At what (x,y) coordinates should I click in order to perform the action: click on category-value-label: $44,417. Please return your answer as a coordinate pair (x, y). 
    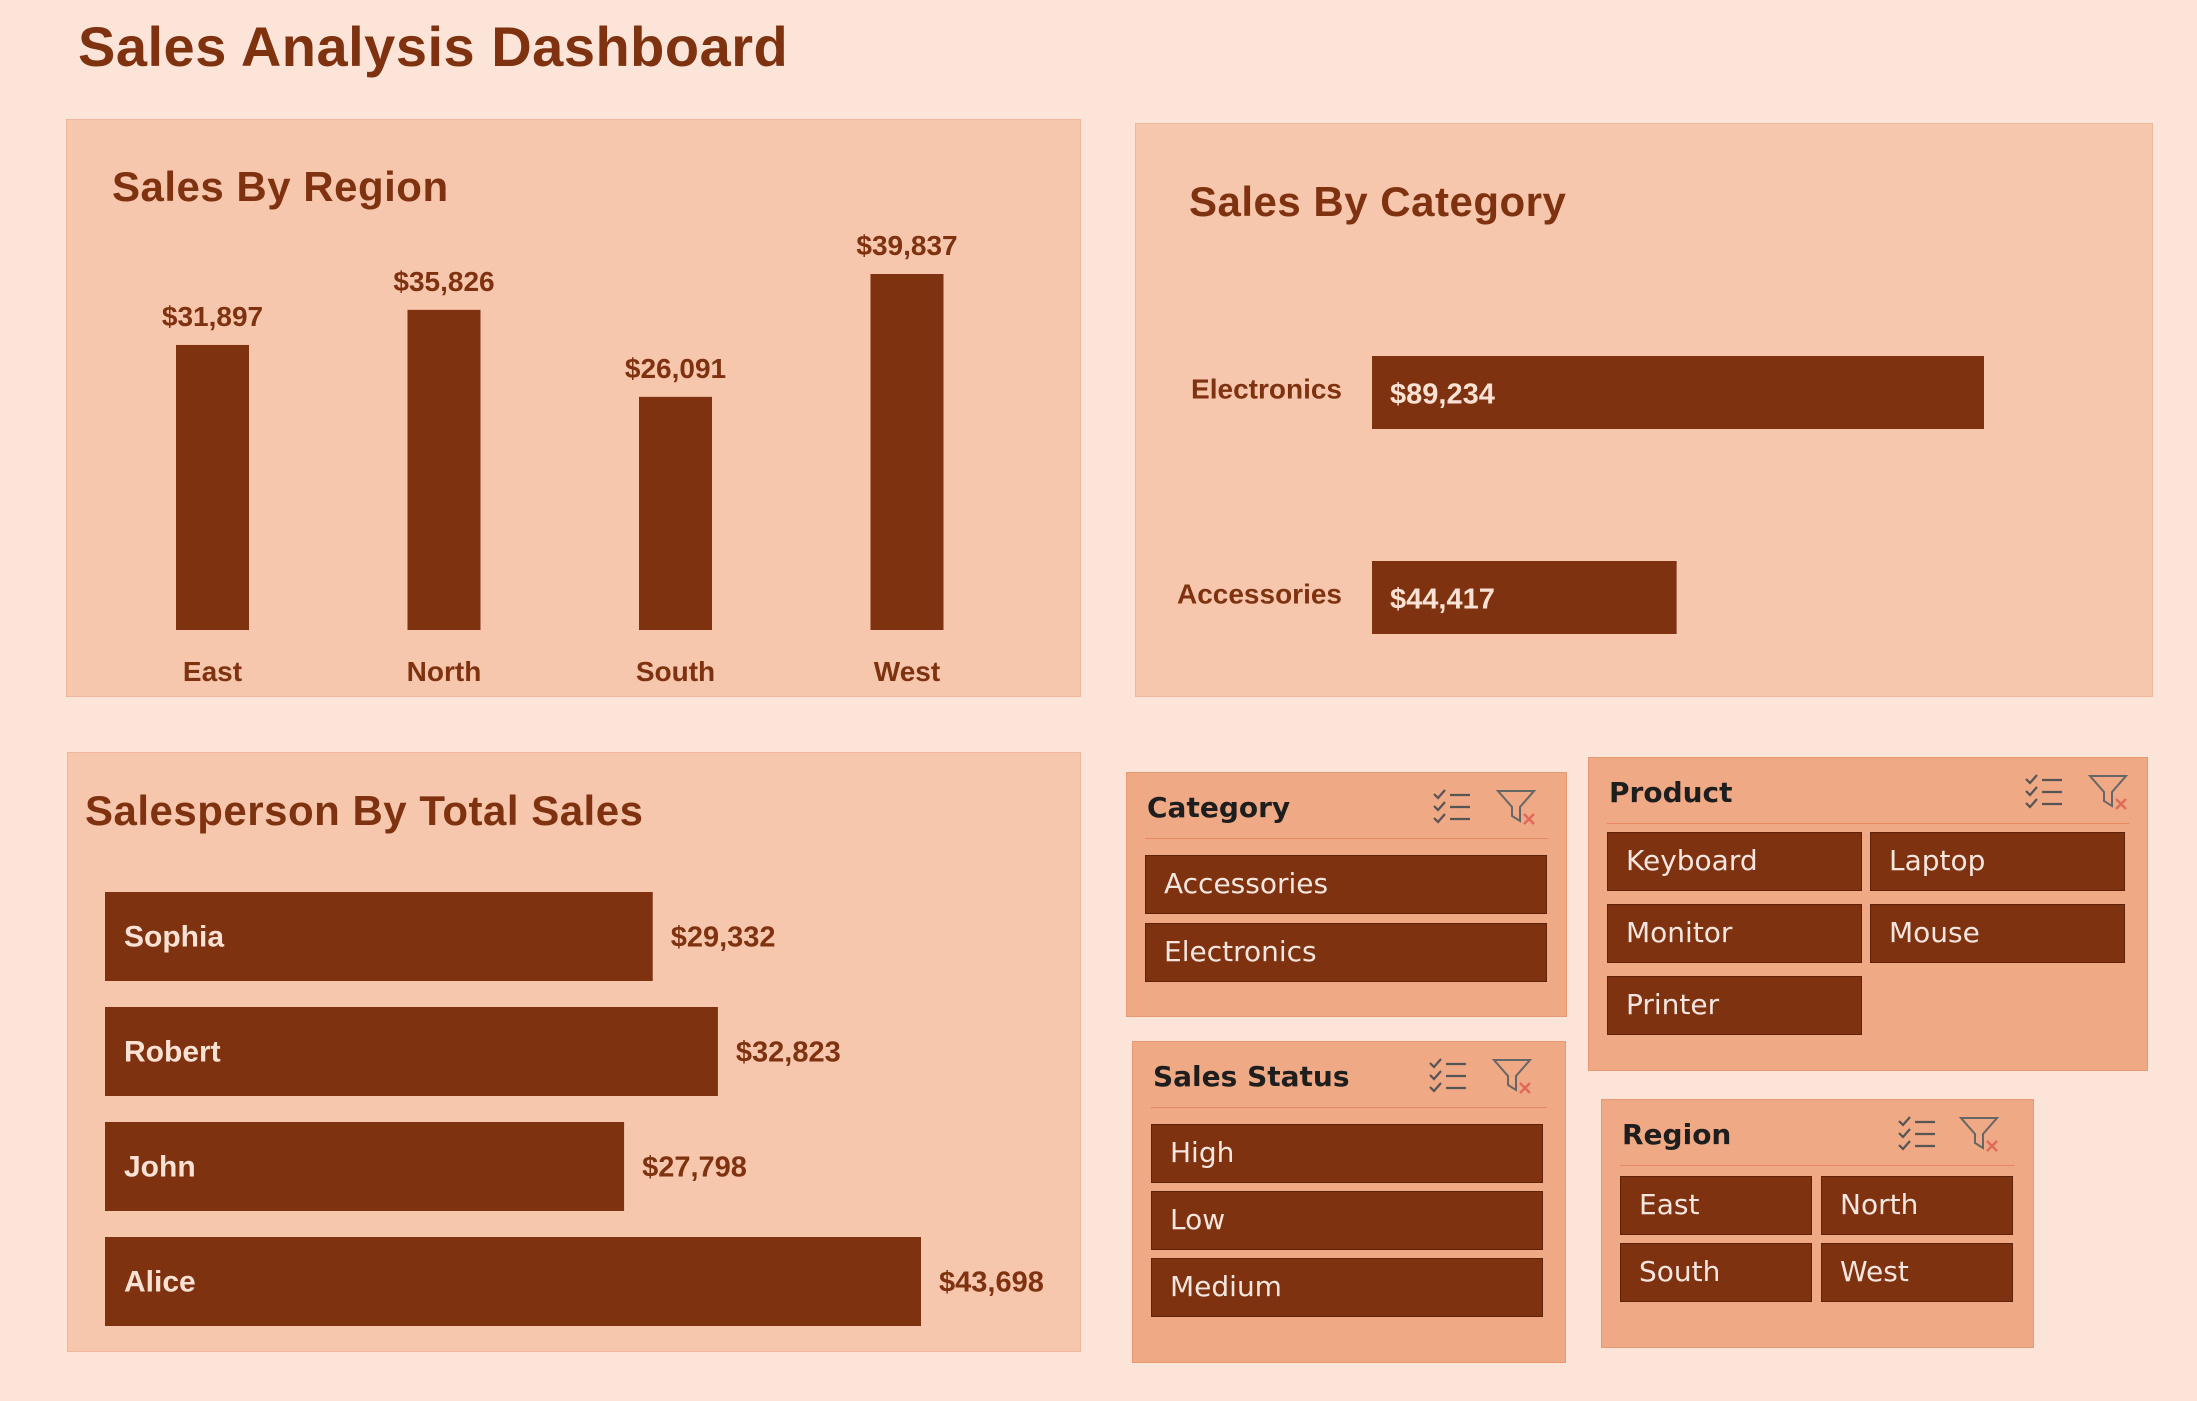
    Looking at the image, I should click on (1442, 600).